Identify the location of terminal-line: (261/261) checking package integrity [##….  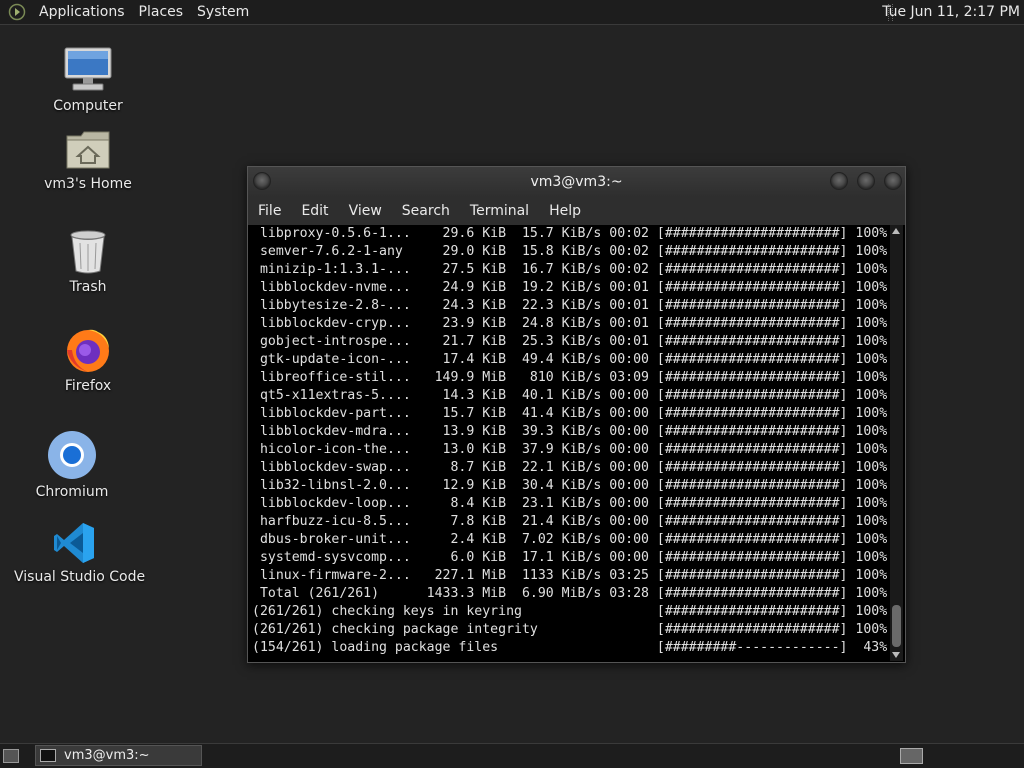
(570, 629).